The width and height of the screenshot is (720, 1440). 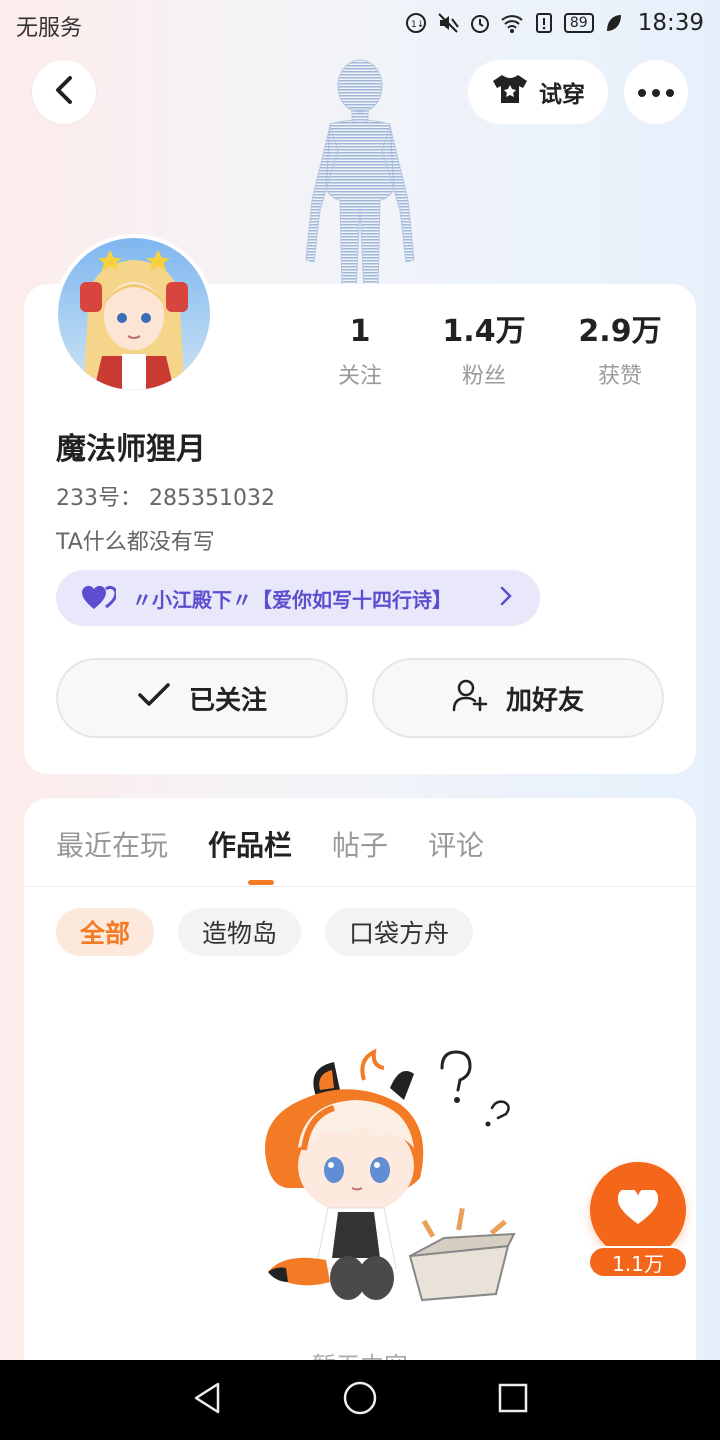 I want to click on circle-home-icon, so click(x=360, y=1400).